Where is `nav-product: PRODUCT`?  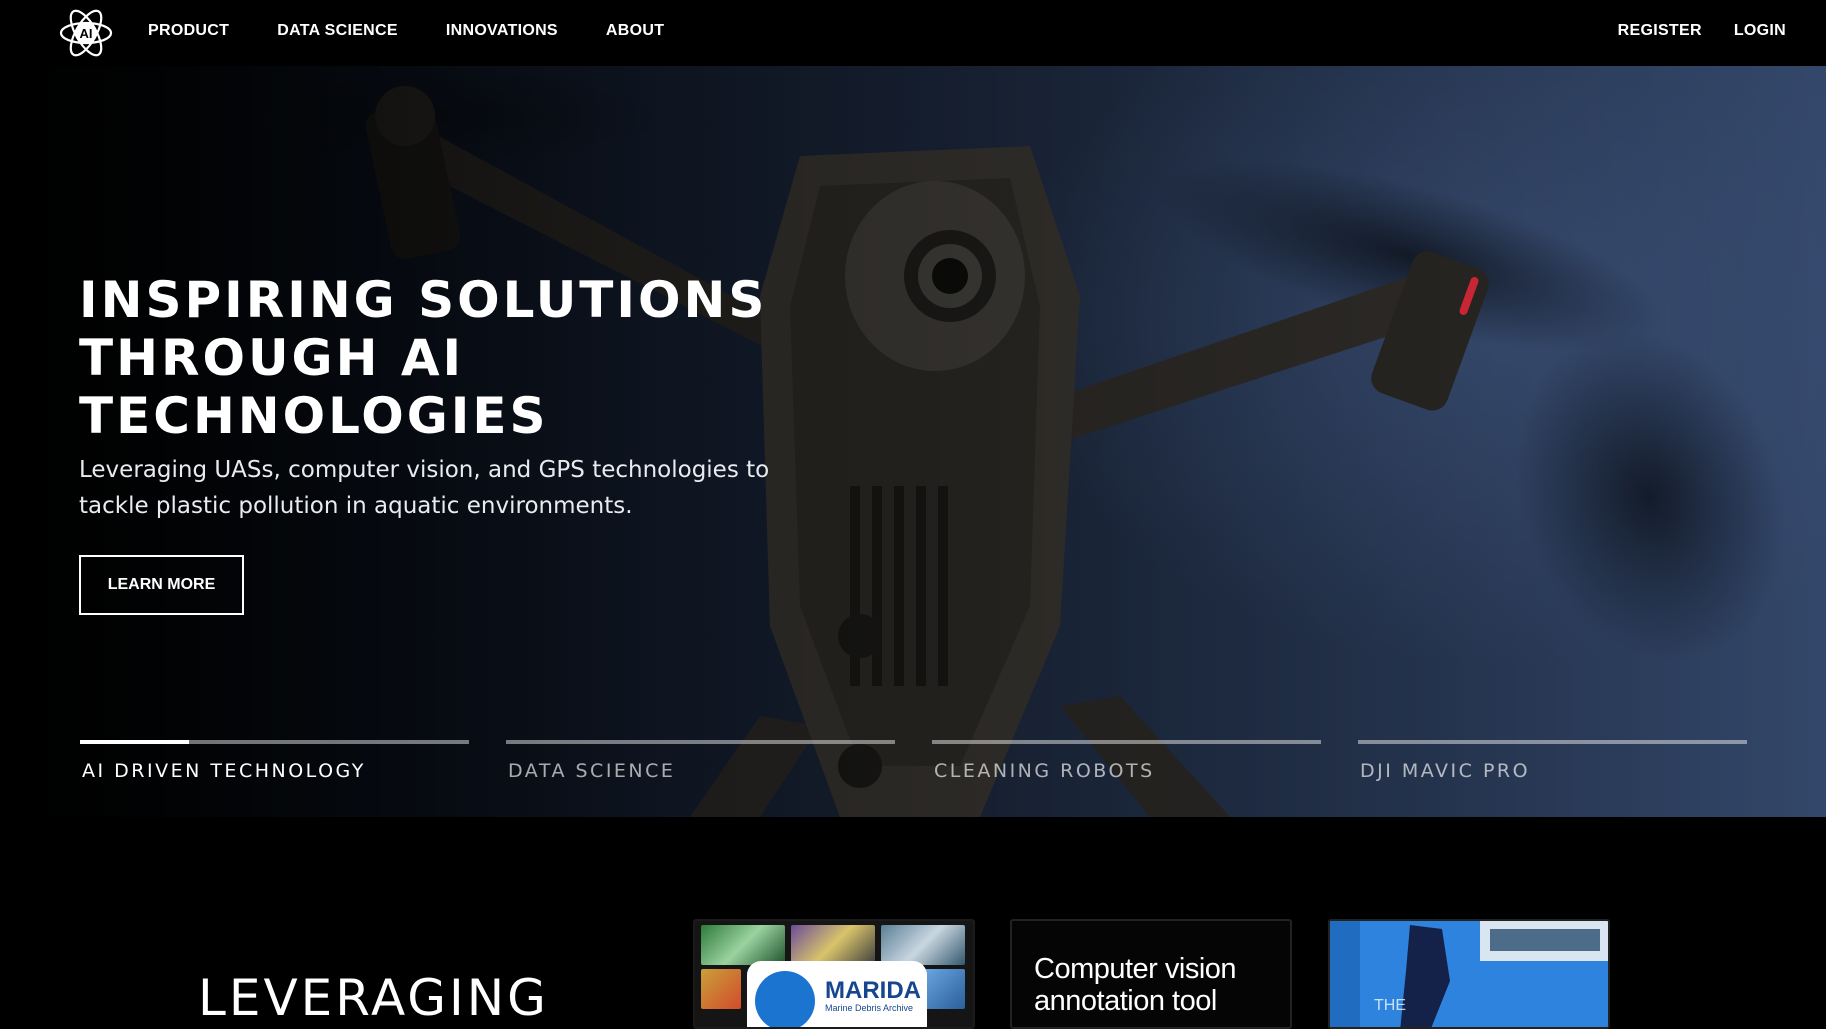 nav-product: PRODUCT is located at coordinates (188, 31).